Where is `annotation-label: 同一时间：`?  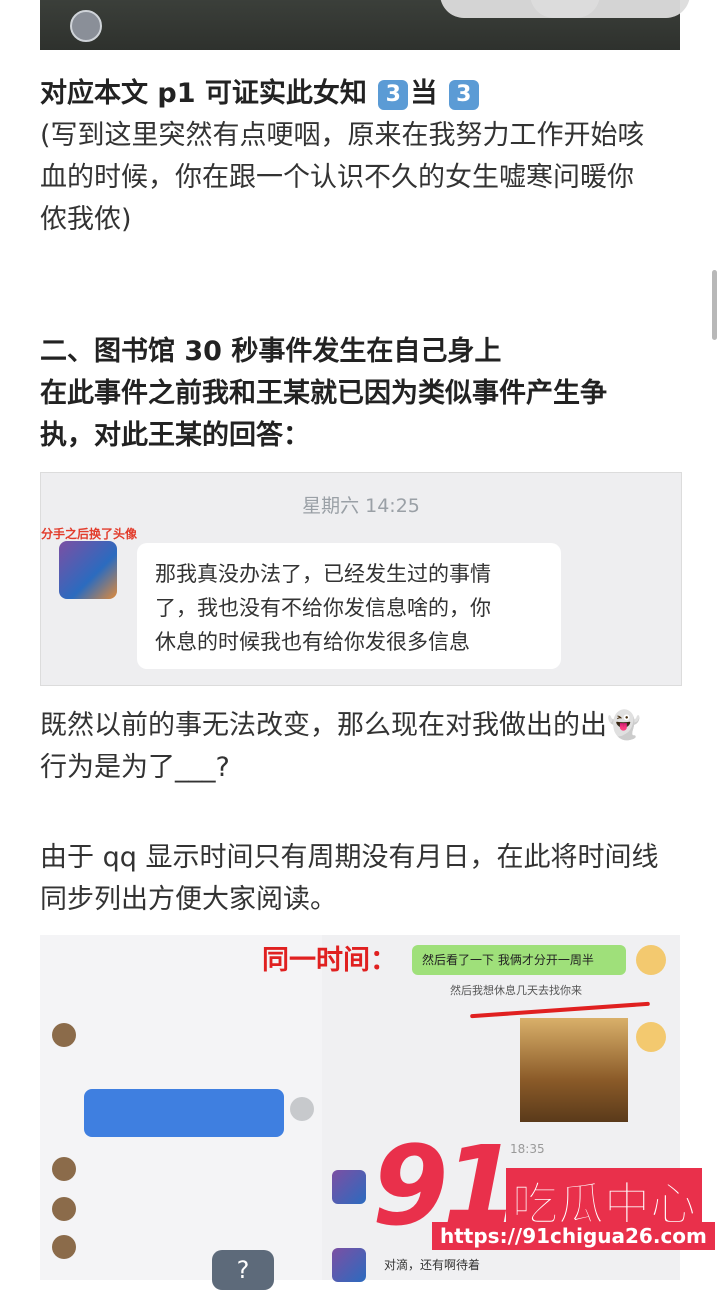 annotation-label: 同一时间： is located at coordinates (329, 960).